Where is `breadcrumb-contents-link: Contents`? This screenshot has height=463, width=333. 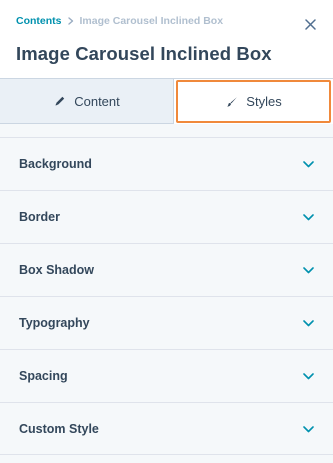
breadcrumb-contents-link: Contents is located at coordinates (39, 21).